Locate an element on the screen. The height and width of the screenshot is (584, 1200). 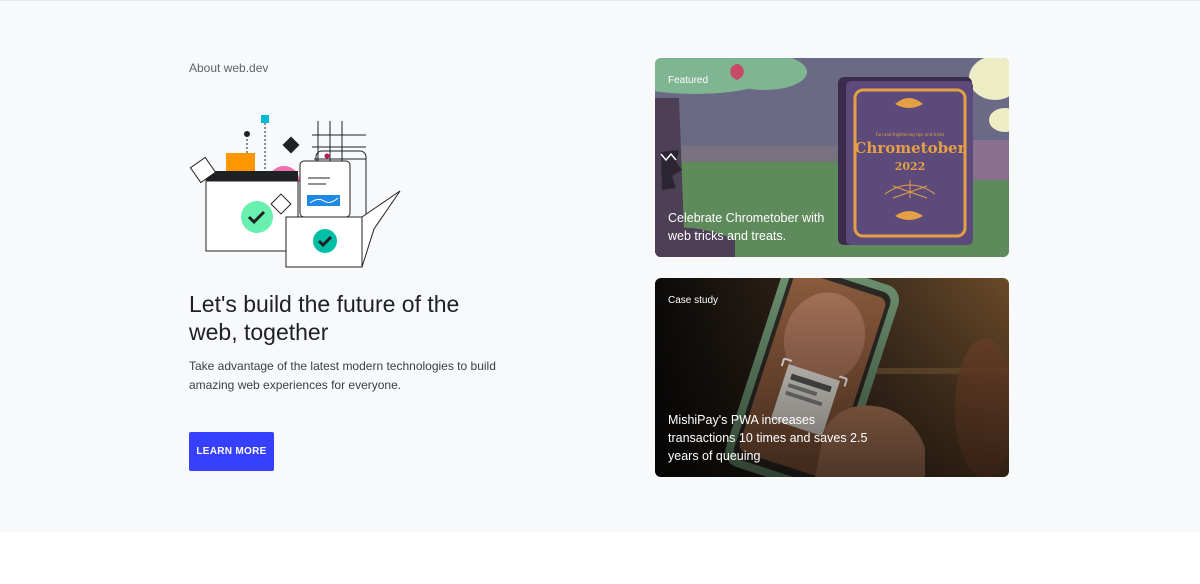
book-subtitle: Fun and frightening tips and tricks is located at coordinates (910, 134).